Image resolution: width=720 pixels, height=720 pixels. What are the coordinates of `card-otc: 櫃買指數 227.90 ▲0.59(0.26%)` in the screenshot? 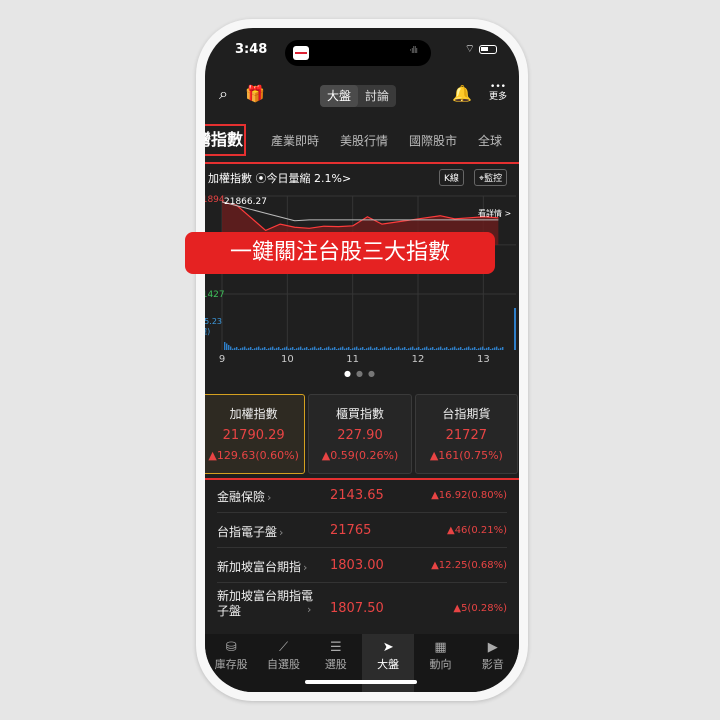 It's located at (360, 434).